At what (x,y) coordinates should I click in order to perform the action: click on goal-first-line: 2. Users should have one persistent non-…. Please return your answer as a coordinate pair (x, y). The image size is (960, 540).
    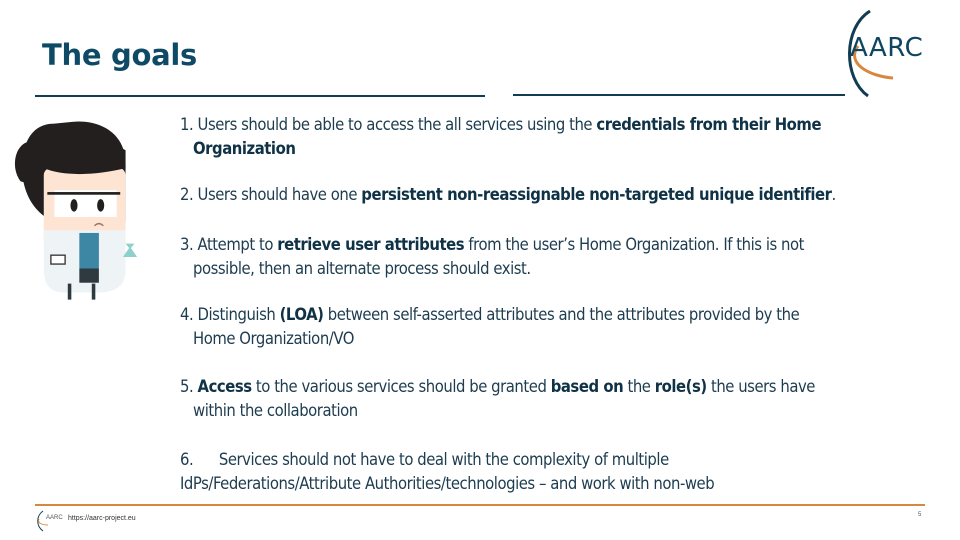
    Looking at the image, I should click on (549, 195).